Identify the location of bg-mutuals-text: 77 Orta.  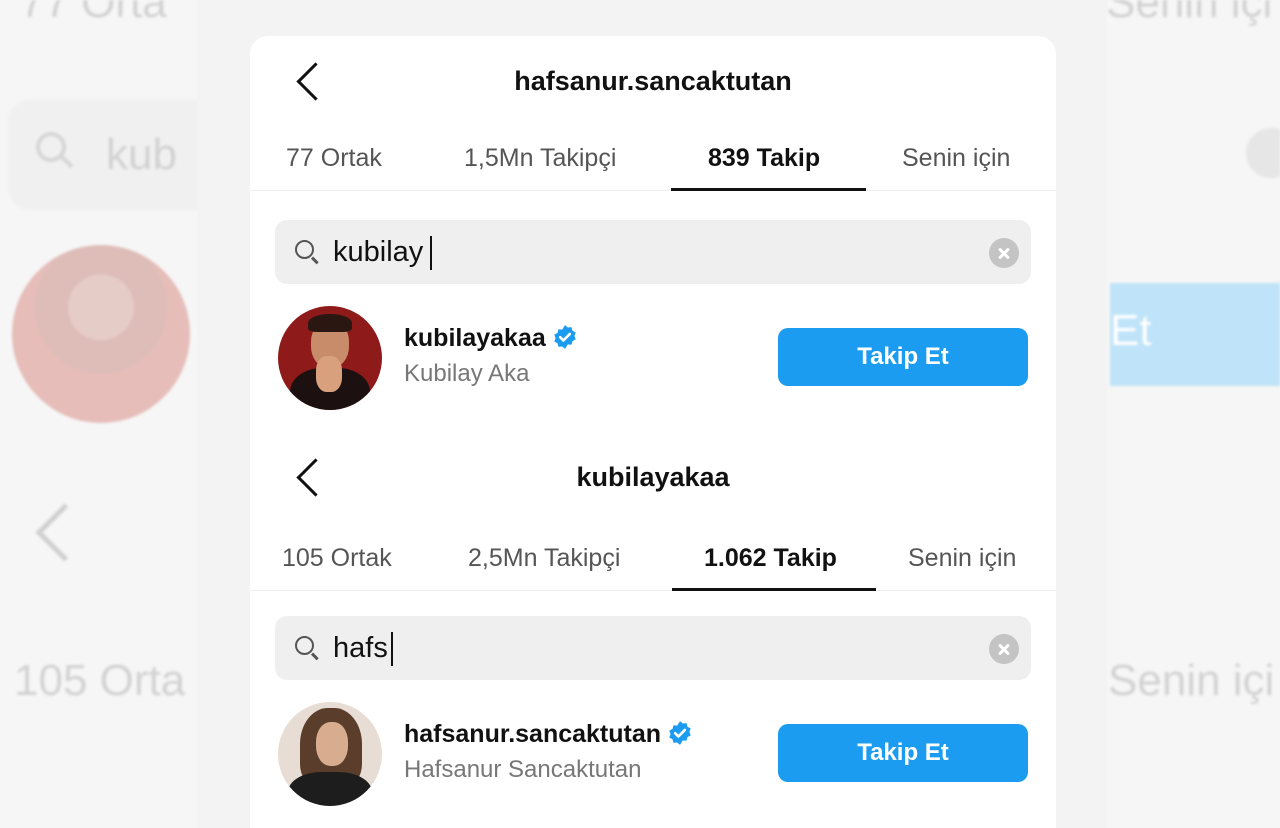
(93, 13).